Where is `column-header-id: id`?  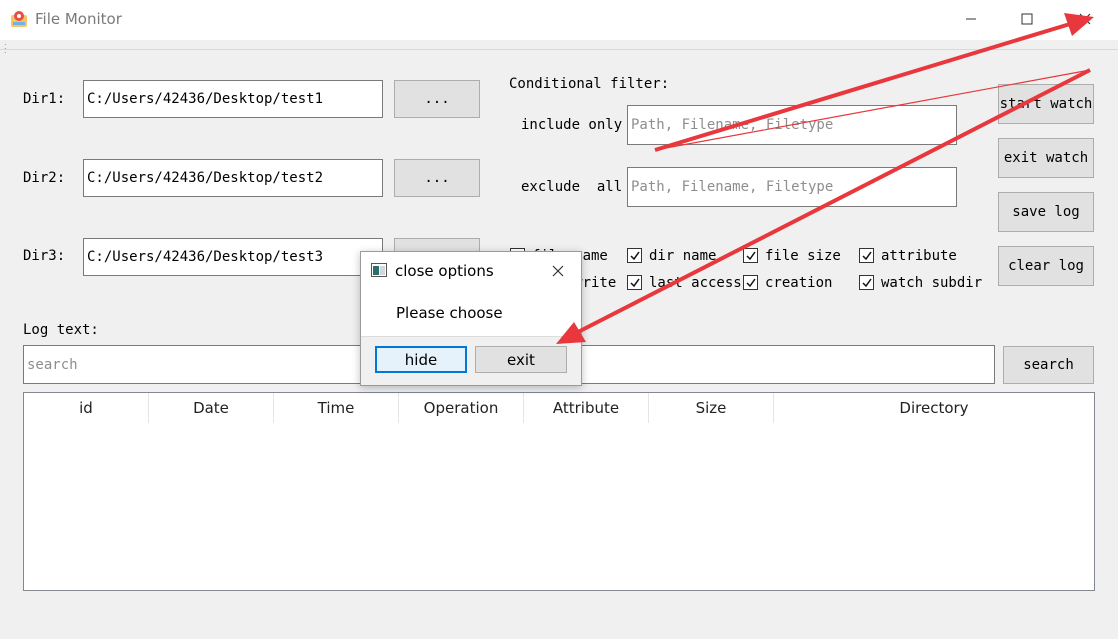 column-header-id: id is located at coordinates (86, 408).